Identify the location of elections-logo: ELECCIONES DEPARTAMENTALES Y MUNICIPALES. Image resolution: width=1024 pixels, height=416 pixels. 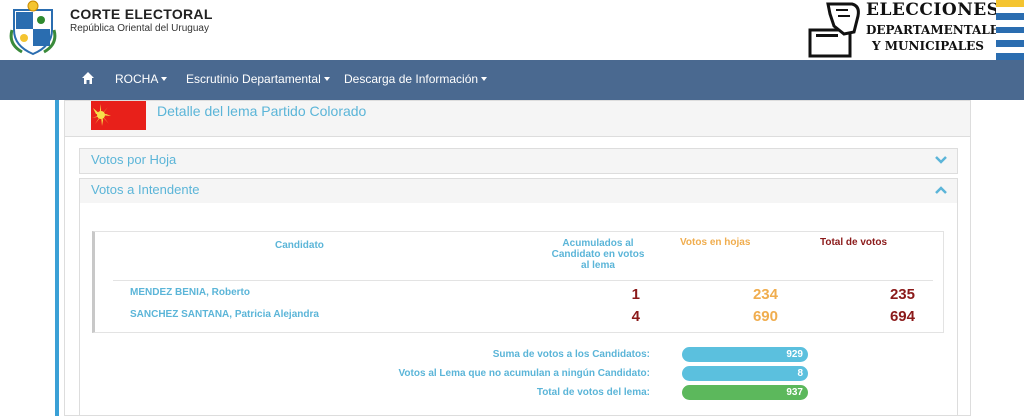
(916, 30).